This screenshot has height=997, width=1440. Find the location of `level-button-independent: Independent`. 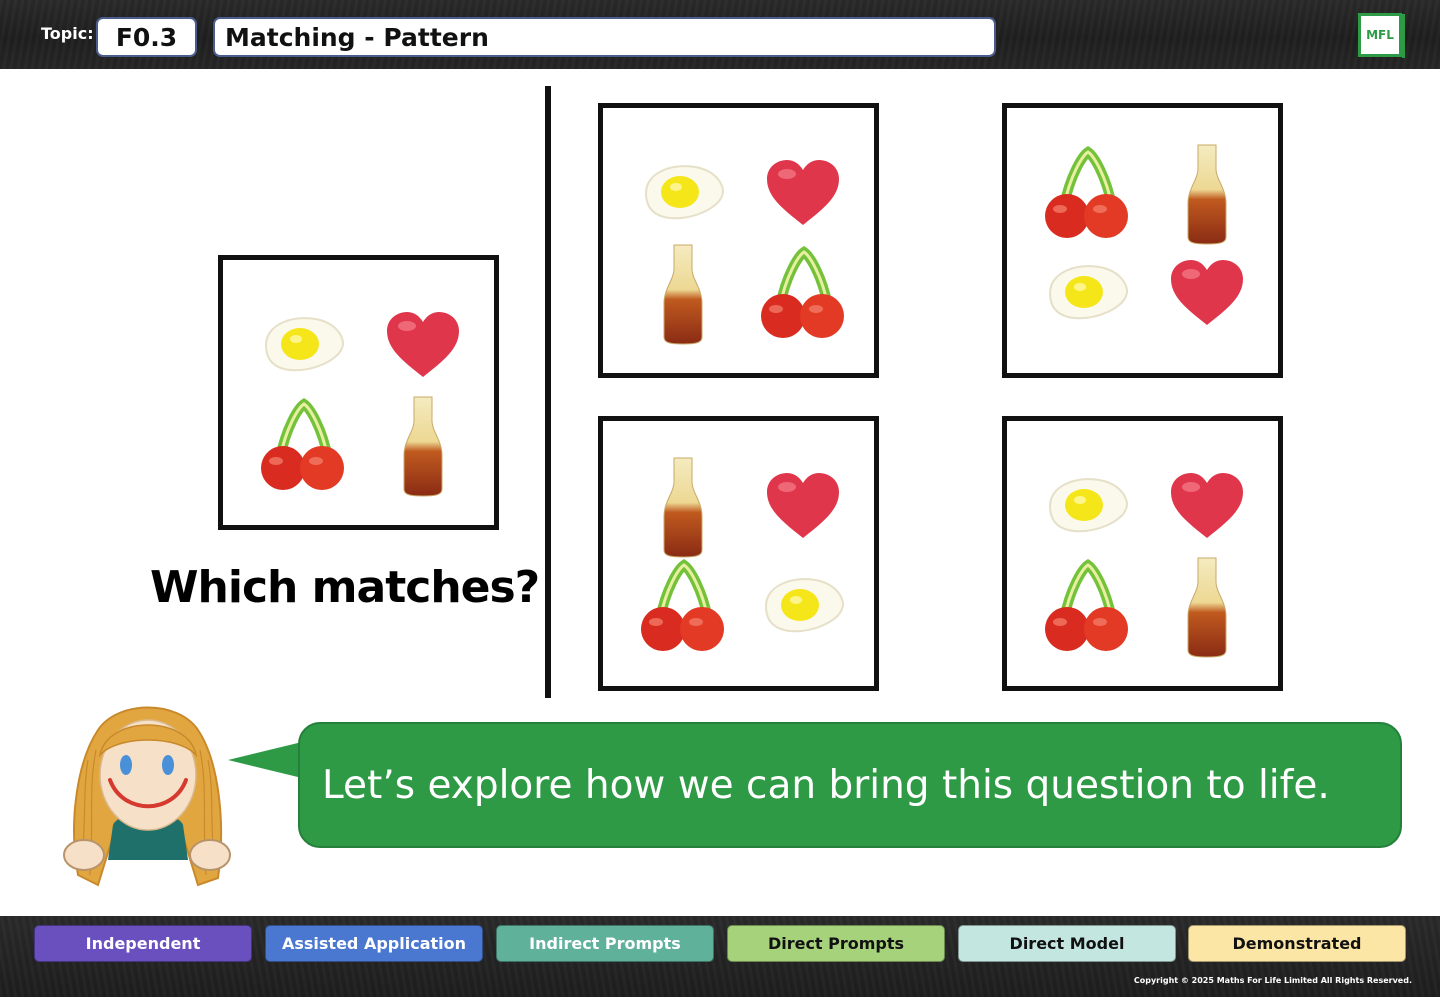

level-button-independent: Independent is located at coordinates (143, 943).